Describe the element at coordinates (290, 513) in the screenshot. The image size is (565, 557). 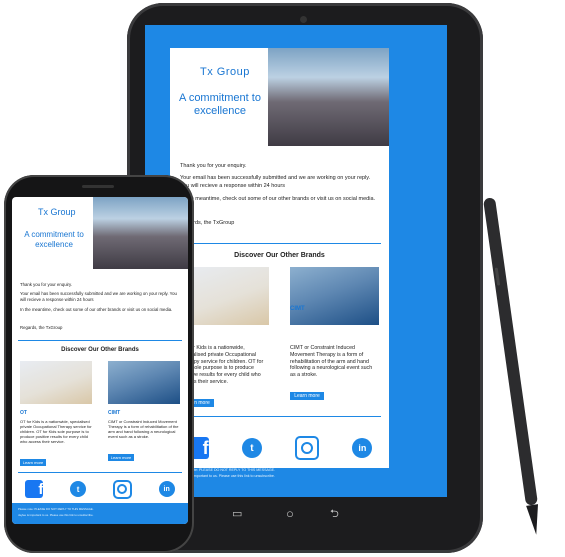
I see `home-button: ○` at that location.